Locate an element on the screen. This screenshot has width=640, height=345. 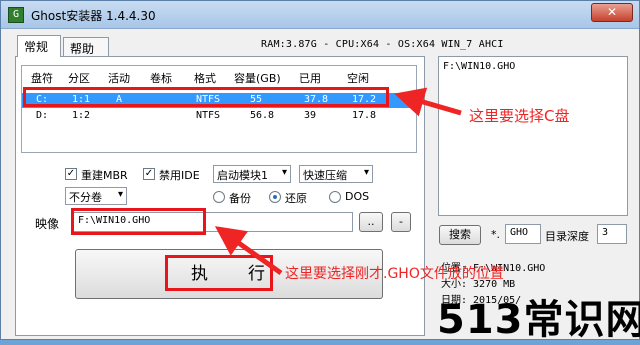
tab-general: 常规 is located at coordinates (39, 46).